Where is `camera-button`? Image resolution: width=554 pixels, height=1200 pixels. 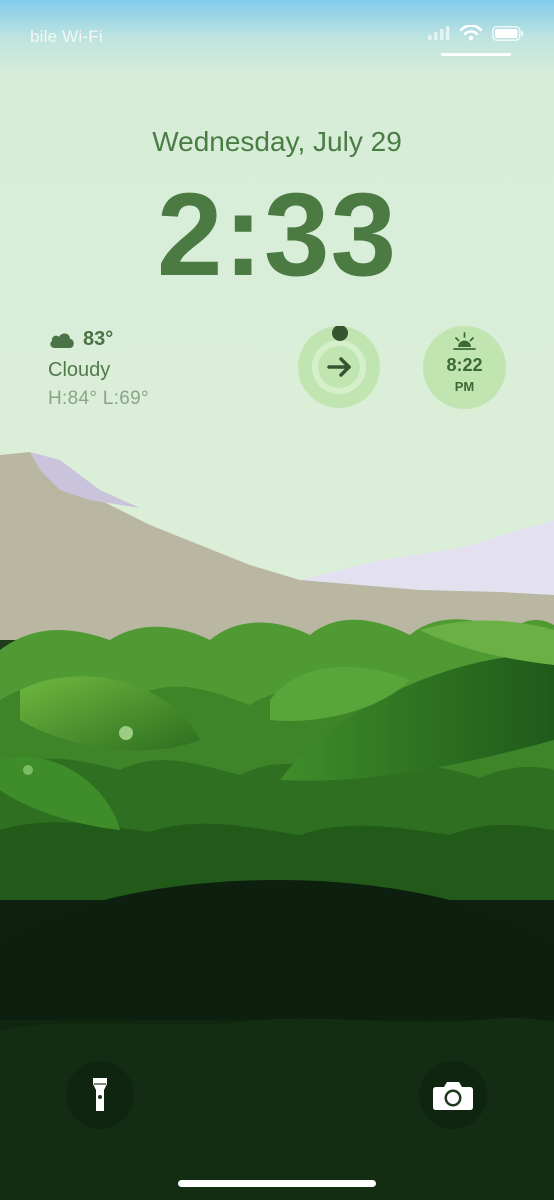
camera-button is located at coordinates (453, 1095).